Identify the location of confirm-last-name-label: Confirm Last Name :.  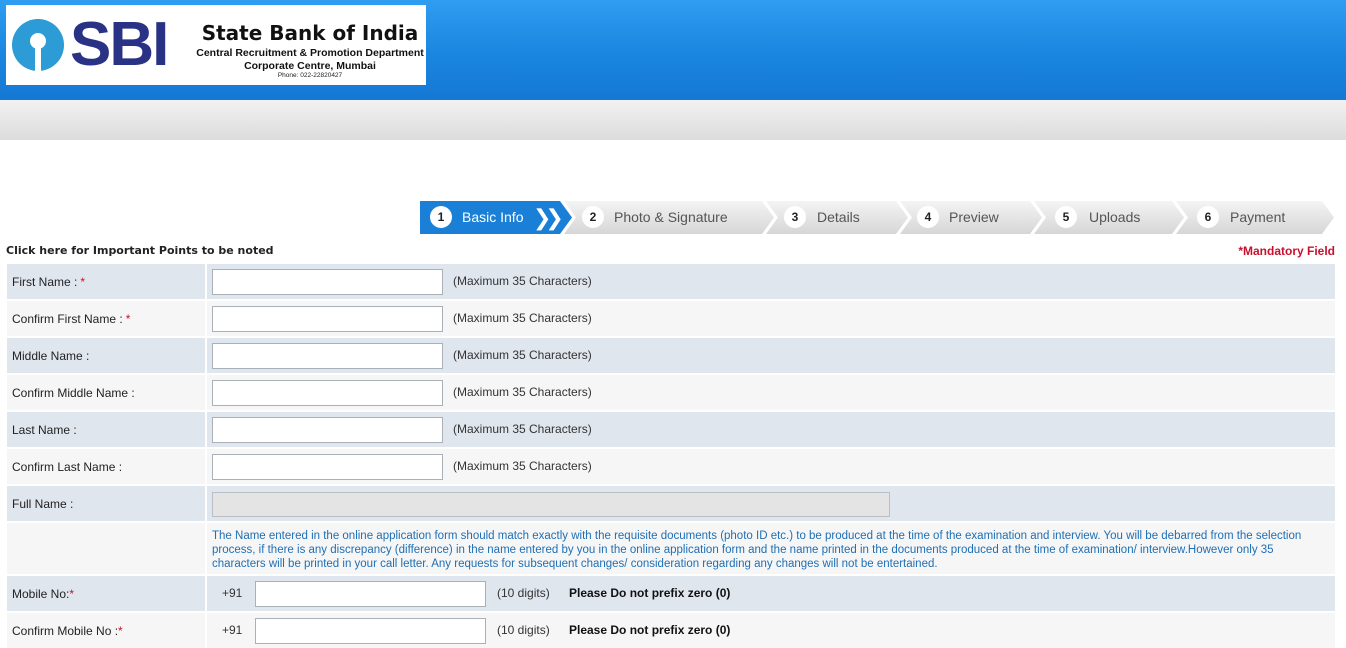
(106, 466).